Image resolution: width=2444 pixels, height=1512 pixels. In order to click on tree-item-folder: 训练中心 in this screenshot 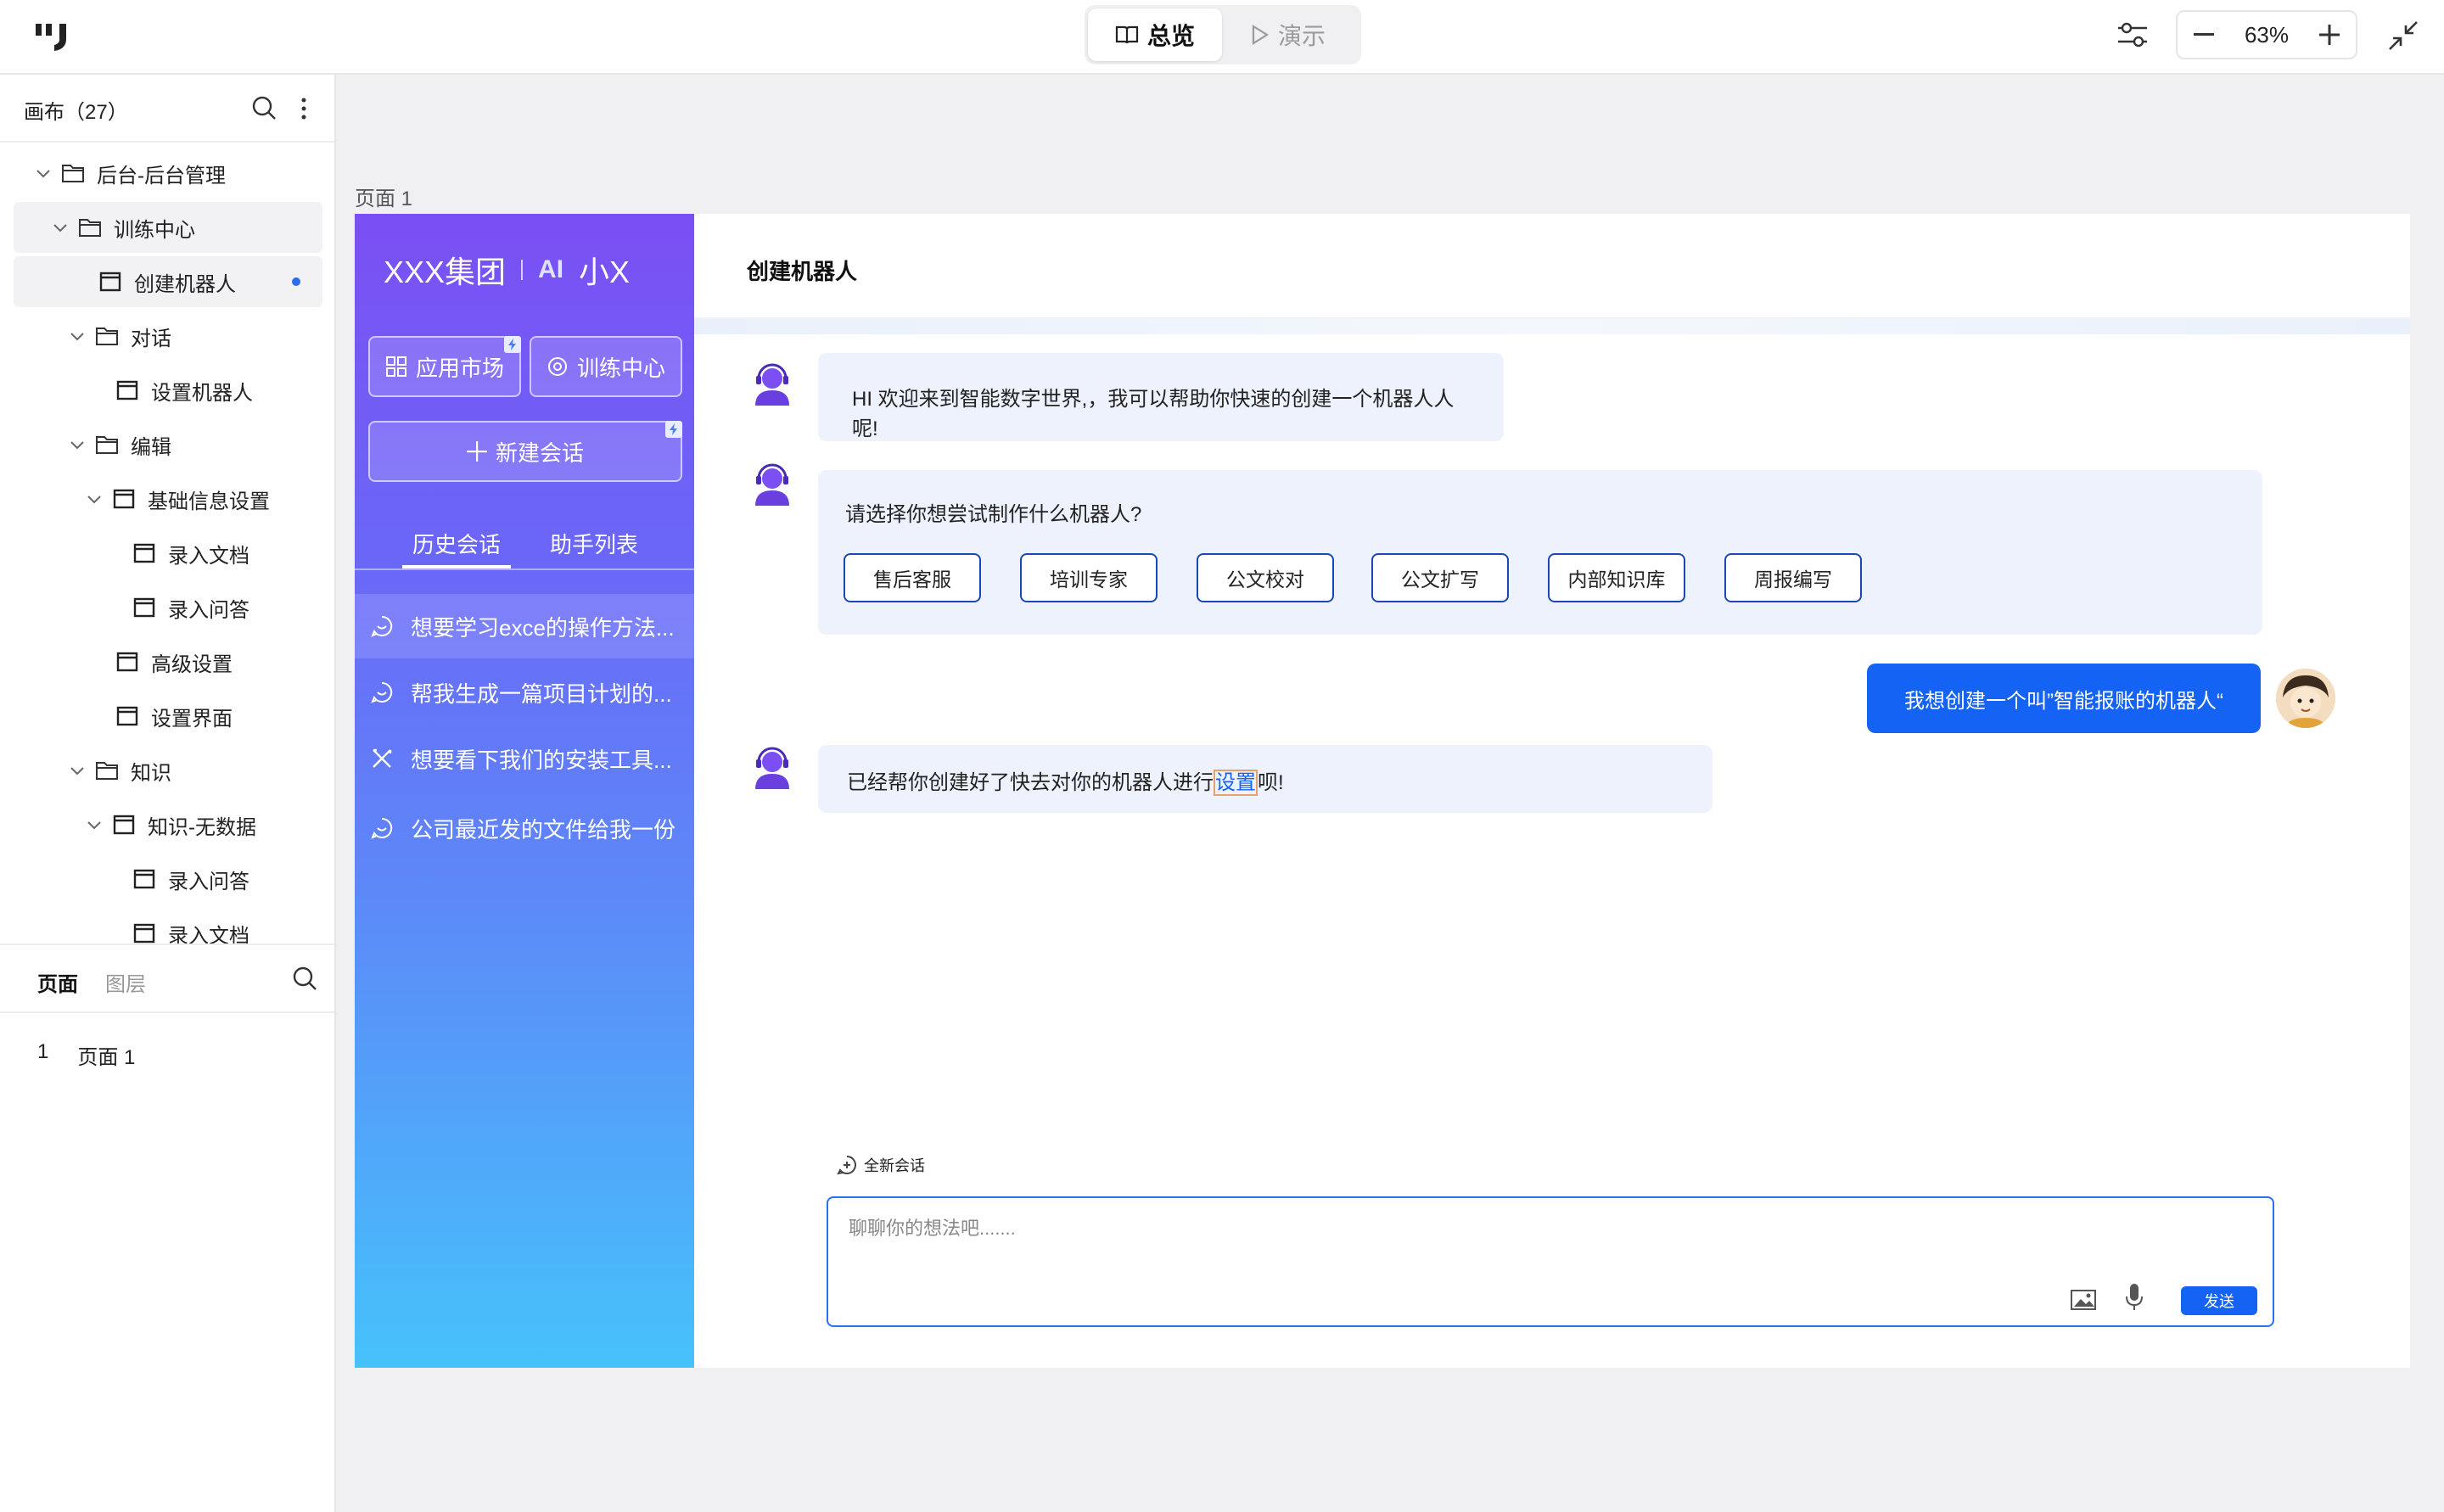, I will do `click(168, 227)`.